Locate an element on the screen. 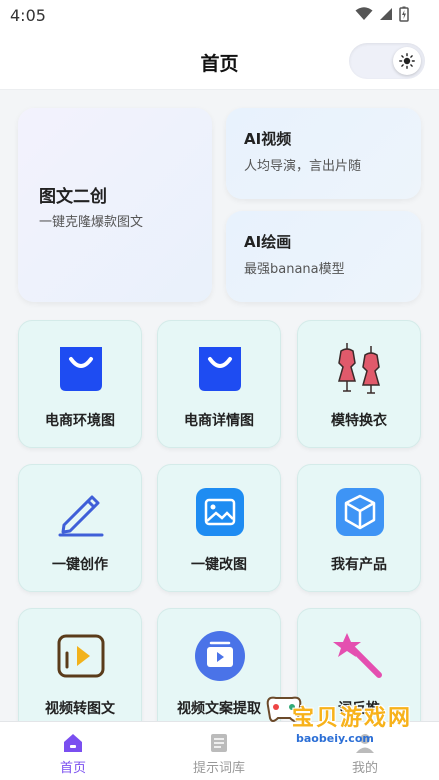  tool-one-click-create: 一键创作 is located at coordinates (80, 528).